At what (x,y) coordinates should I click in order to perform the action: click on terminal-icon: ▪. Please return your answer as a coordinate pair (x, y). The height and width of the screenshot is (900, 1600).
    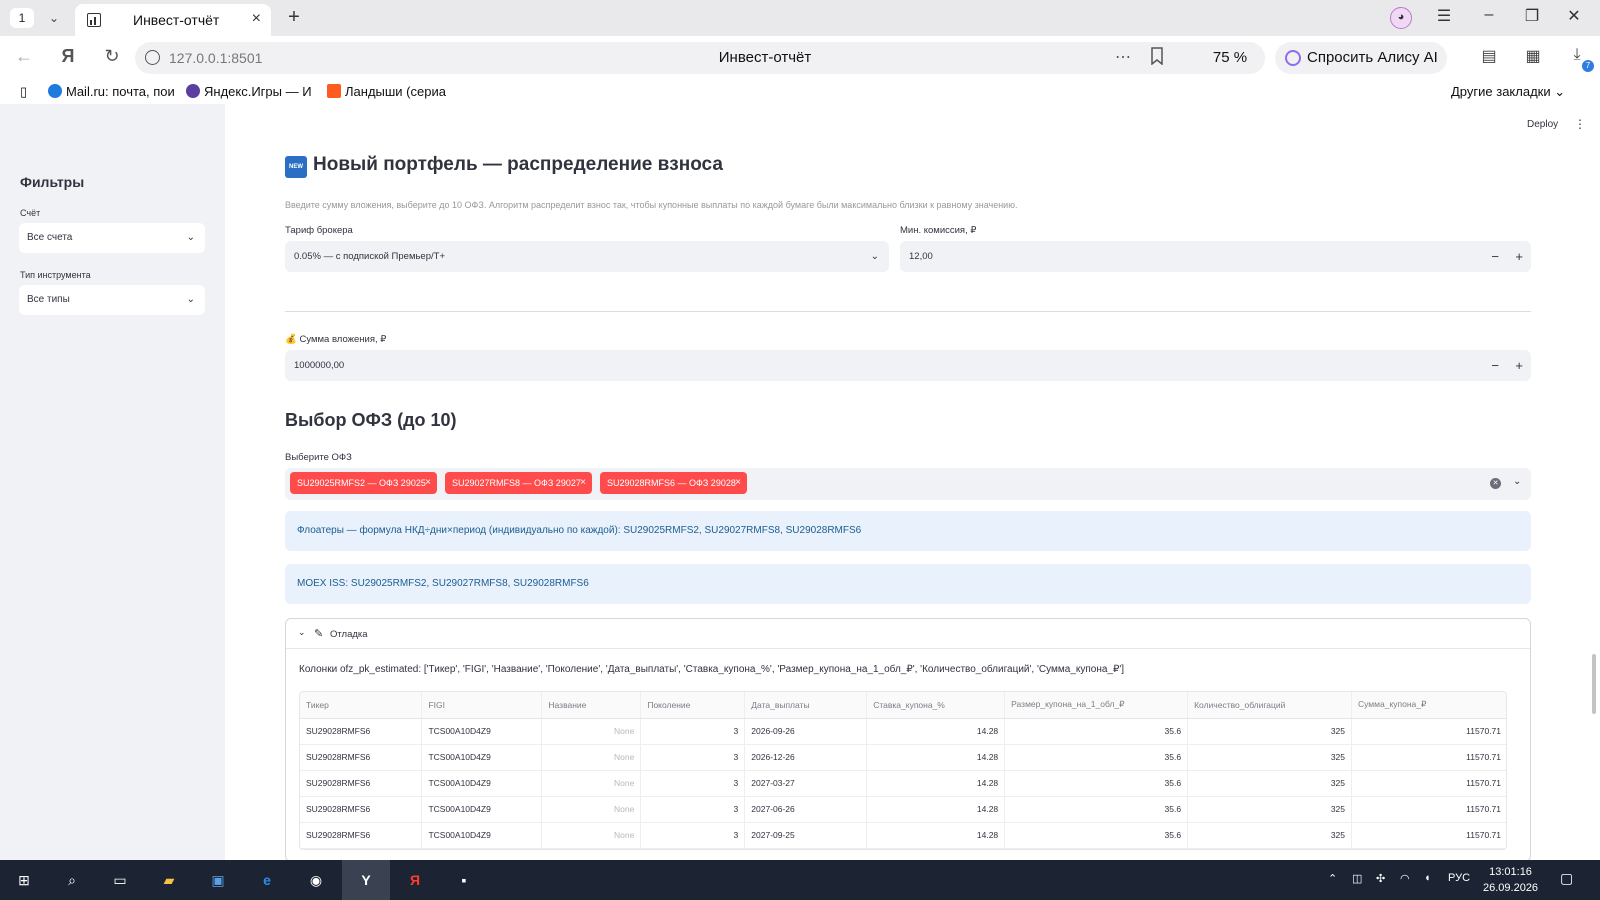
    Looking at the image, I should click on (464, 880).